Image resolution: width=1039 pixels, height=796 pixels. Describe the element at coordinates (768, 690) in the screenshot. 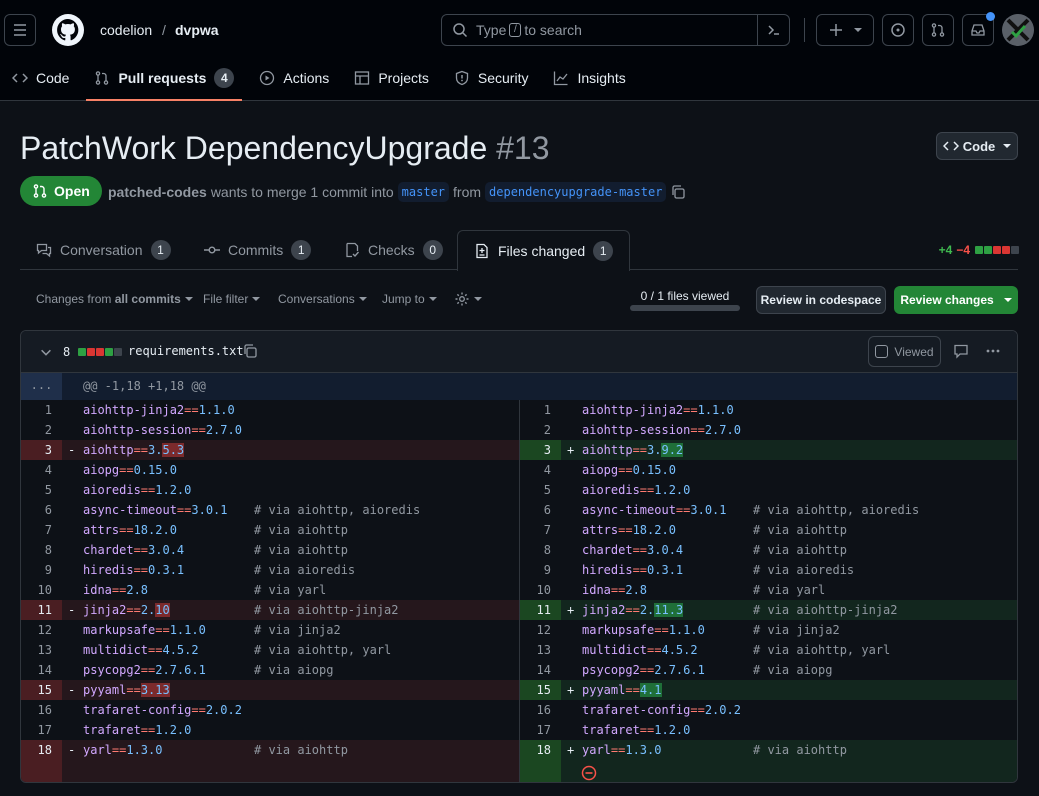

I see `diff-line: 15 + pyyaml==4.1` at that location.